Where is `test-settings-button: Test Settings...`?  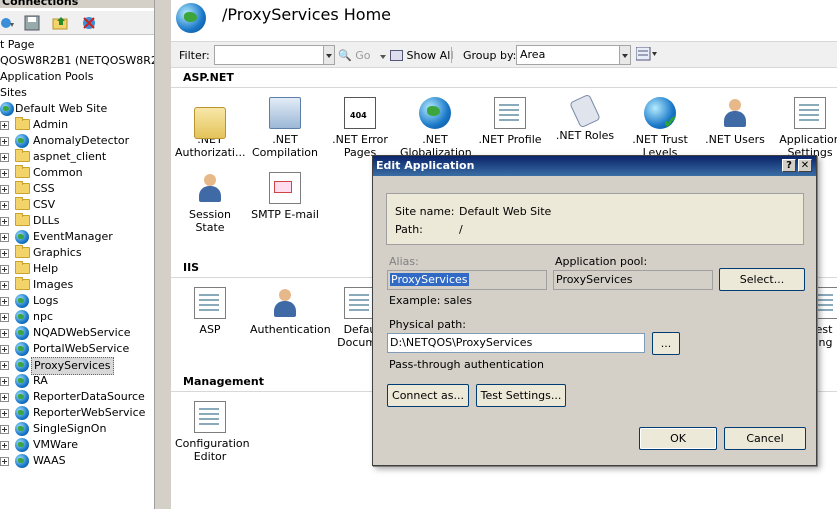
test-settings-button: Test Settings... is located at coordinates (521, 395).